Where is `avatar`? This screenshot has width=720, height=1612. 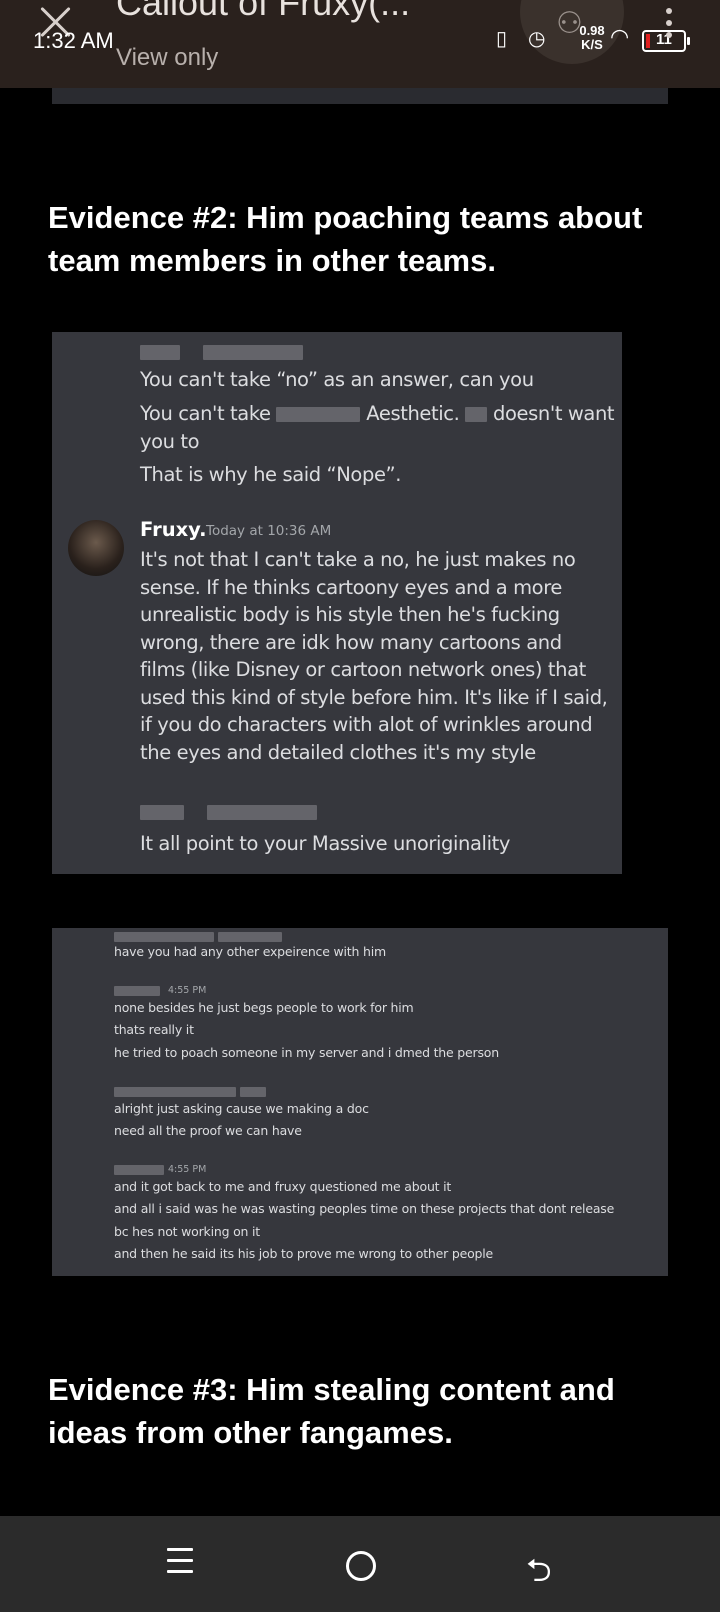 avatar is located at coordinates (96, 548).